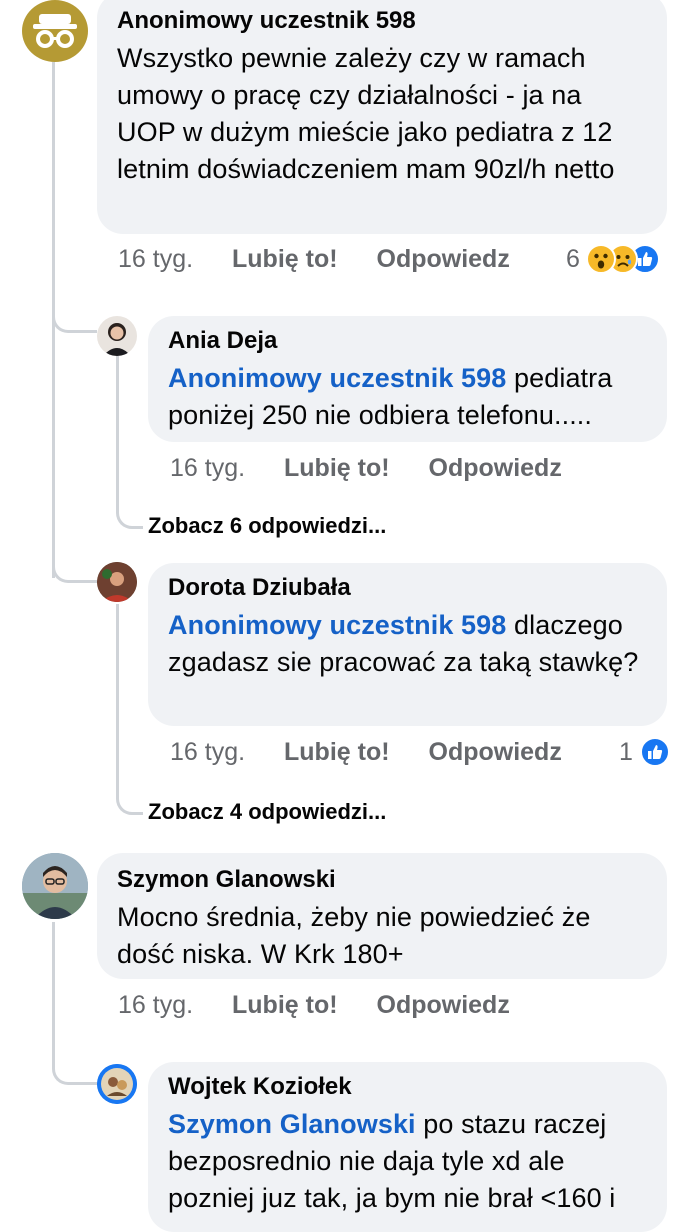  I want to click on like-icon, so click(655, 752).